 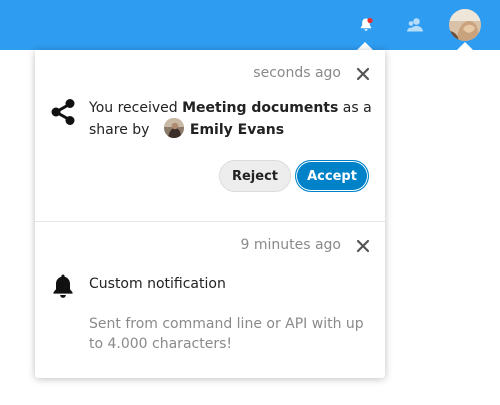 What do you see at coordinates (260, 108) in the screenshot?
I see `shared-file-name: Meeting documents` at bounding box center [260, 108].